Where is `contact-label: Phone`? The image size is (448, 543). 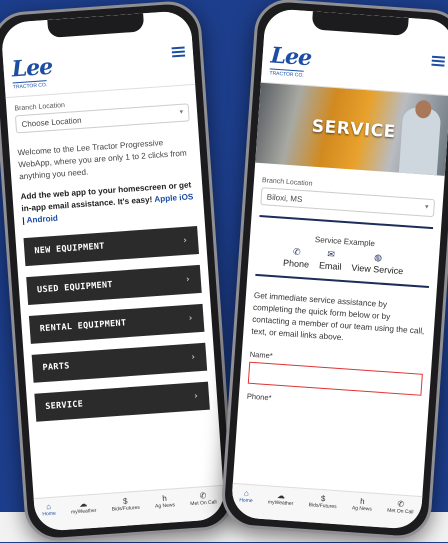 contact-label: Phone is located at coordinates (296, 263).